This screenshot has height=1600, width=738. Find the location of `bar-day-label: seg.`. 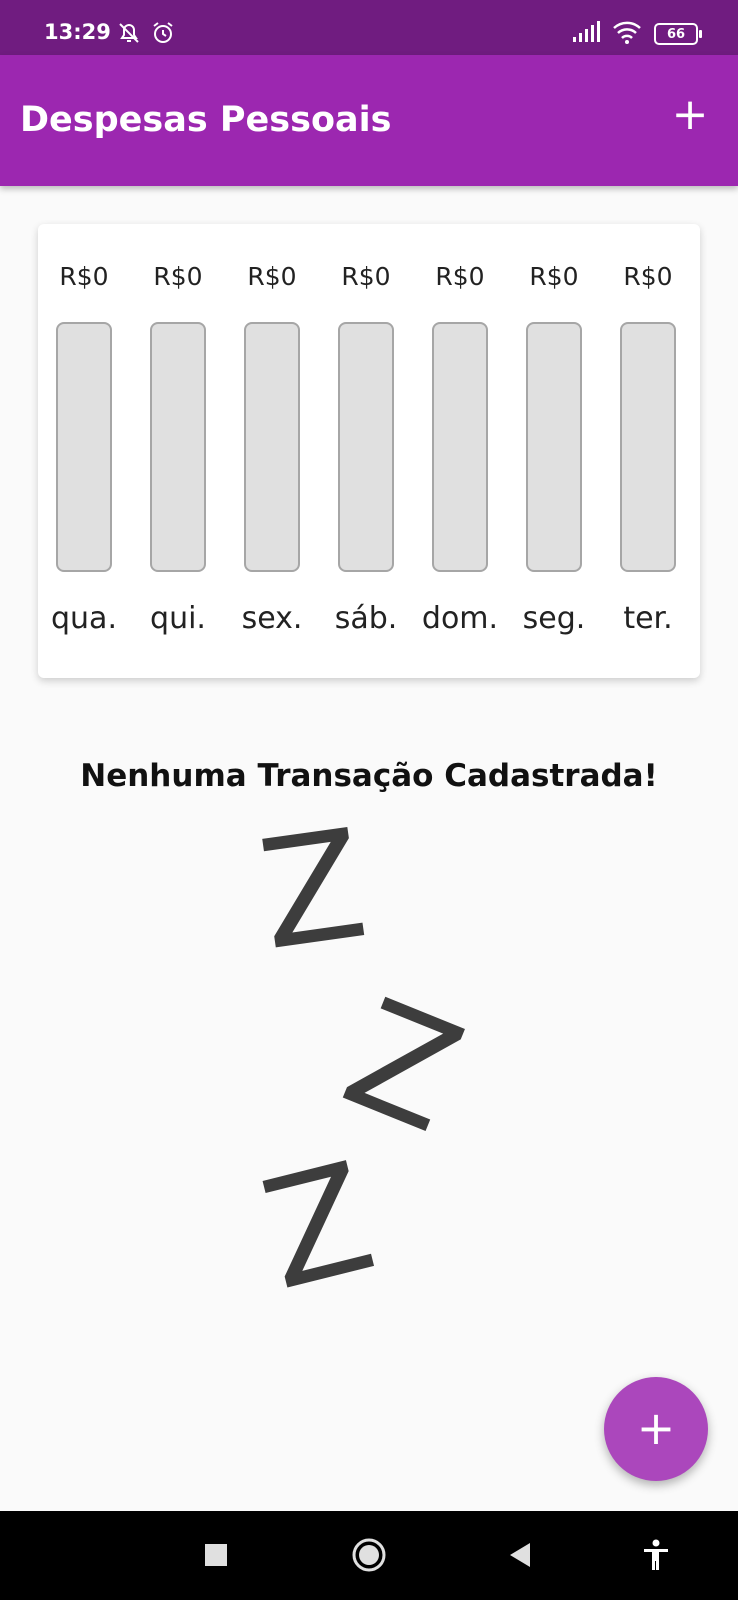

bar-day-label: seg. is located at coordinates (554, 618).